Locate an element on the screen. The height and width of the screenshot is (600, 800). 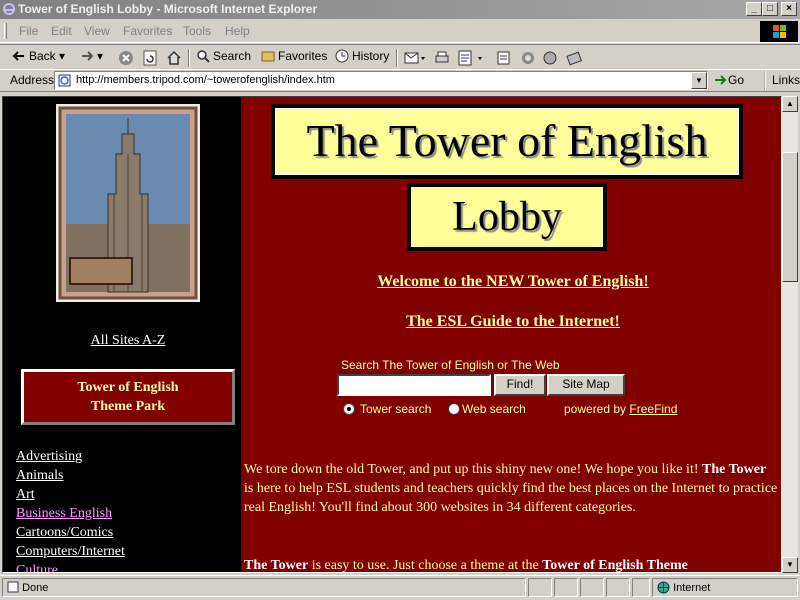
category-link: Culture is located at coordinates (70, 566).